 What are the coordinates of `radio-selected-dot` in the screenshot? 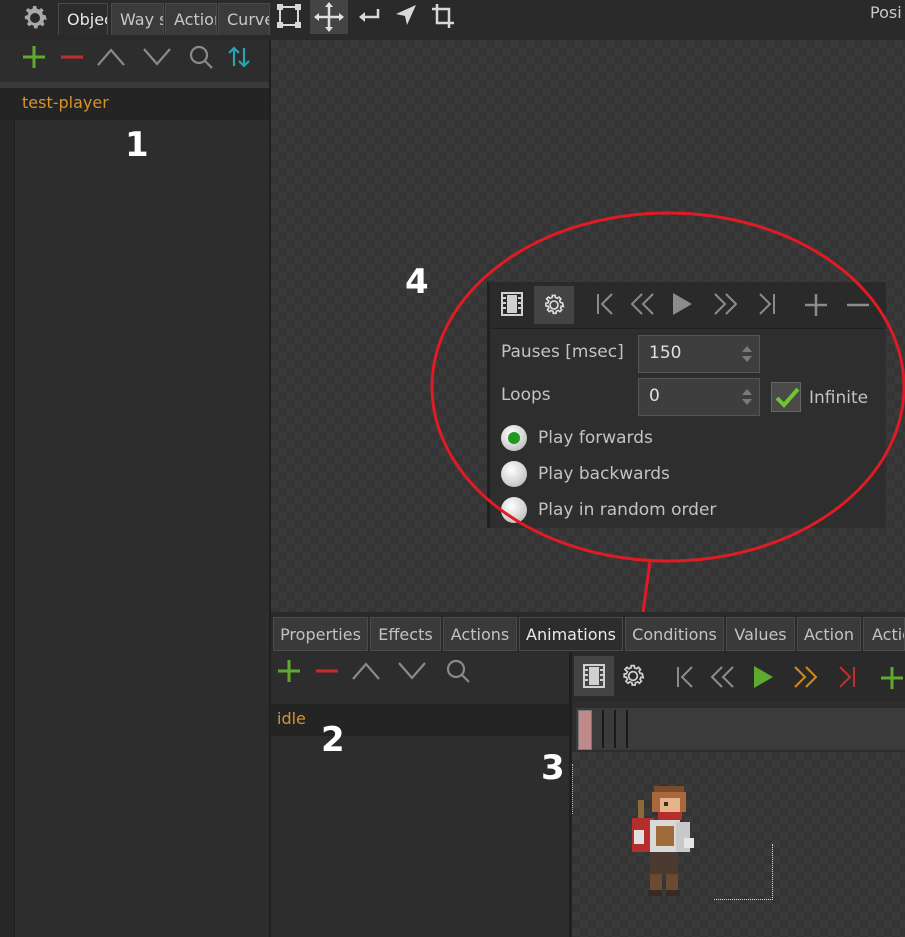 It's located at (514, 438).